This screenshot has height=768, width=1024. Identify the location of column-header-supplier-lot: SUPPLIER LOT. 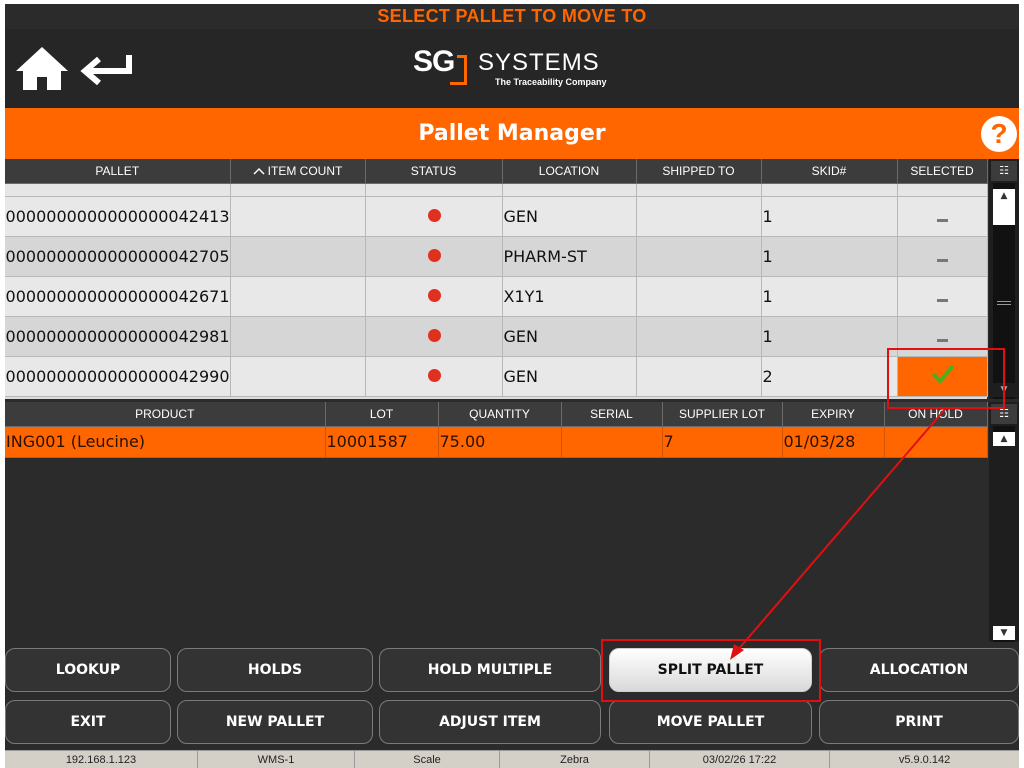
(722, 414).